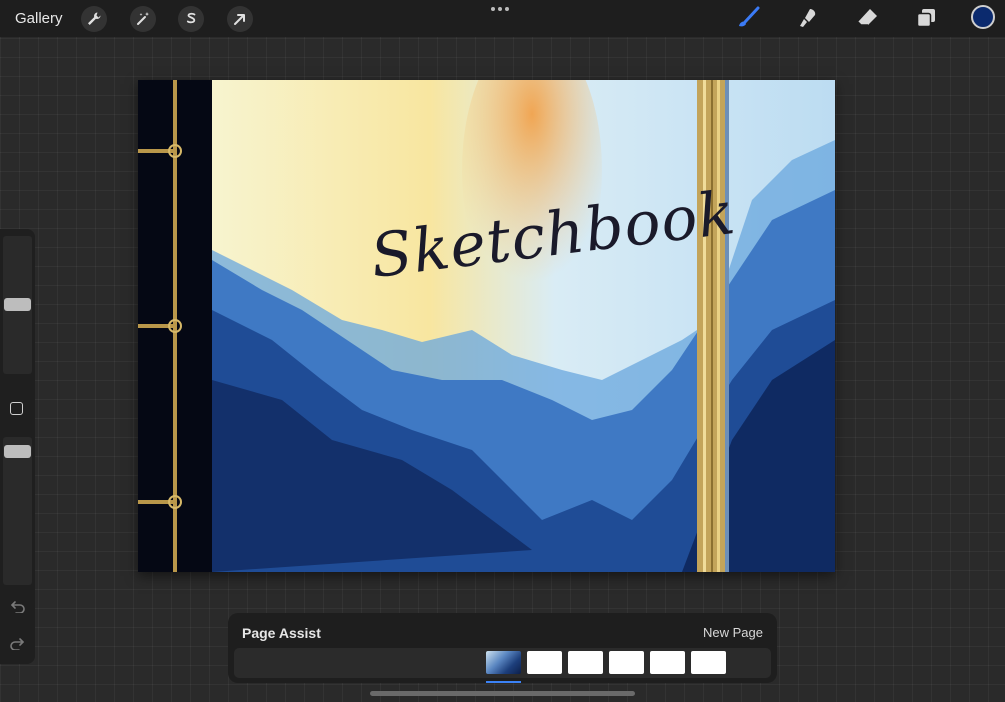  I want to click on layers-icon, so click(925, 18).